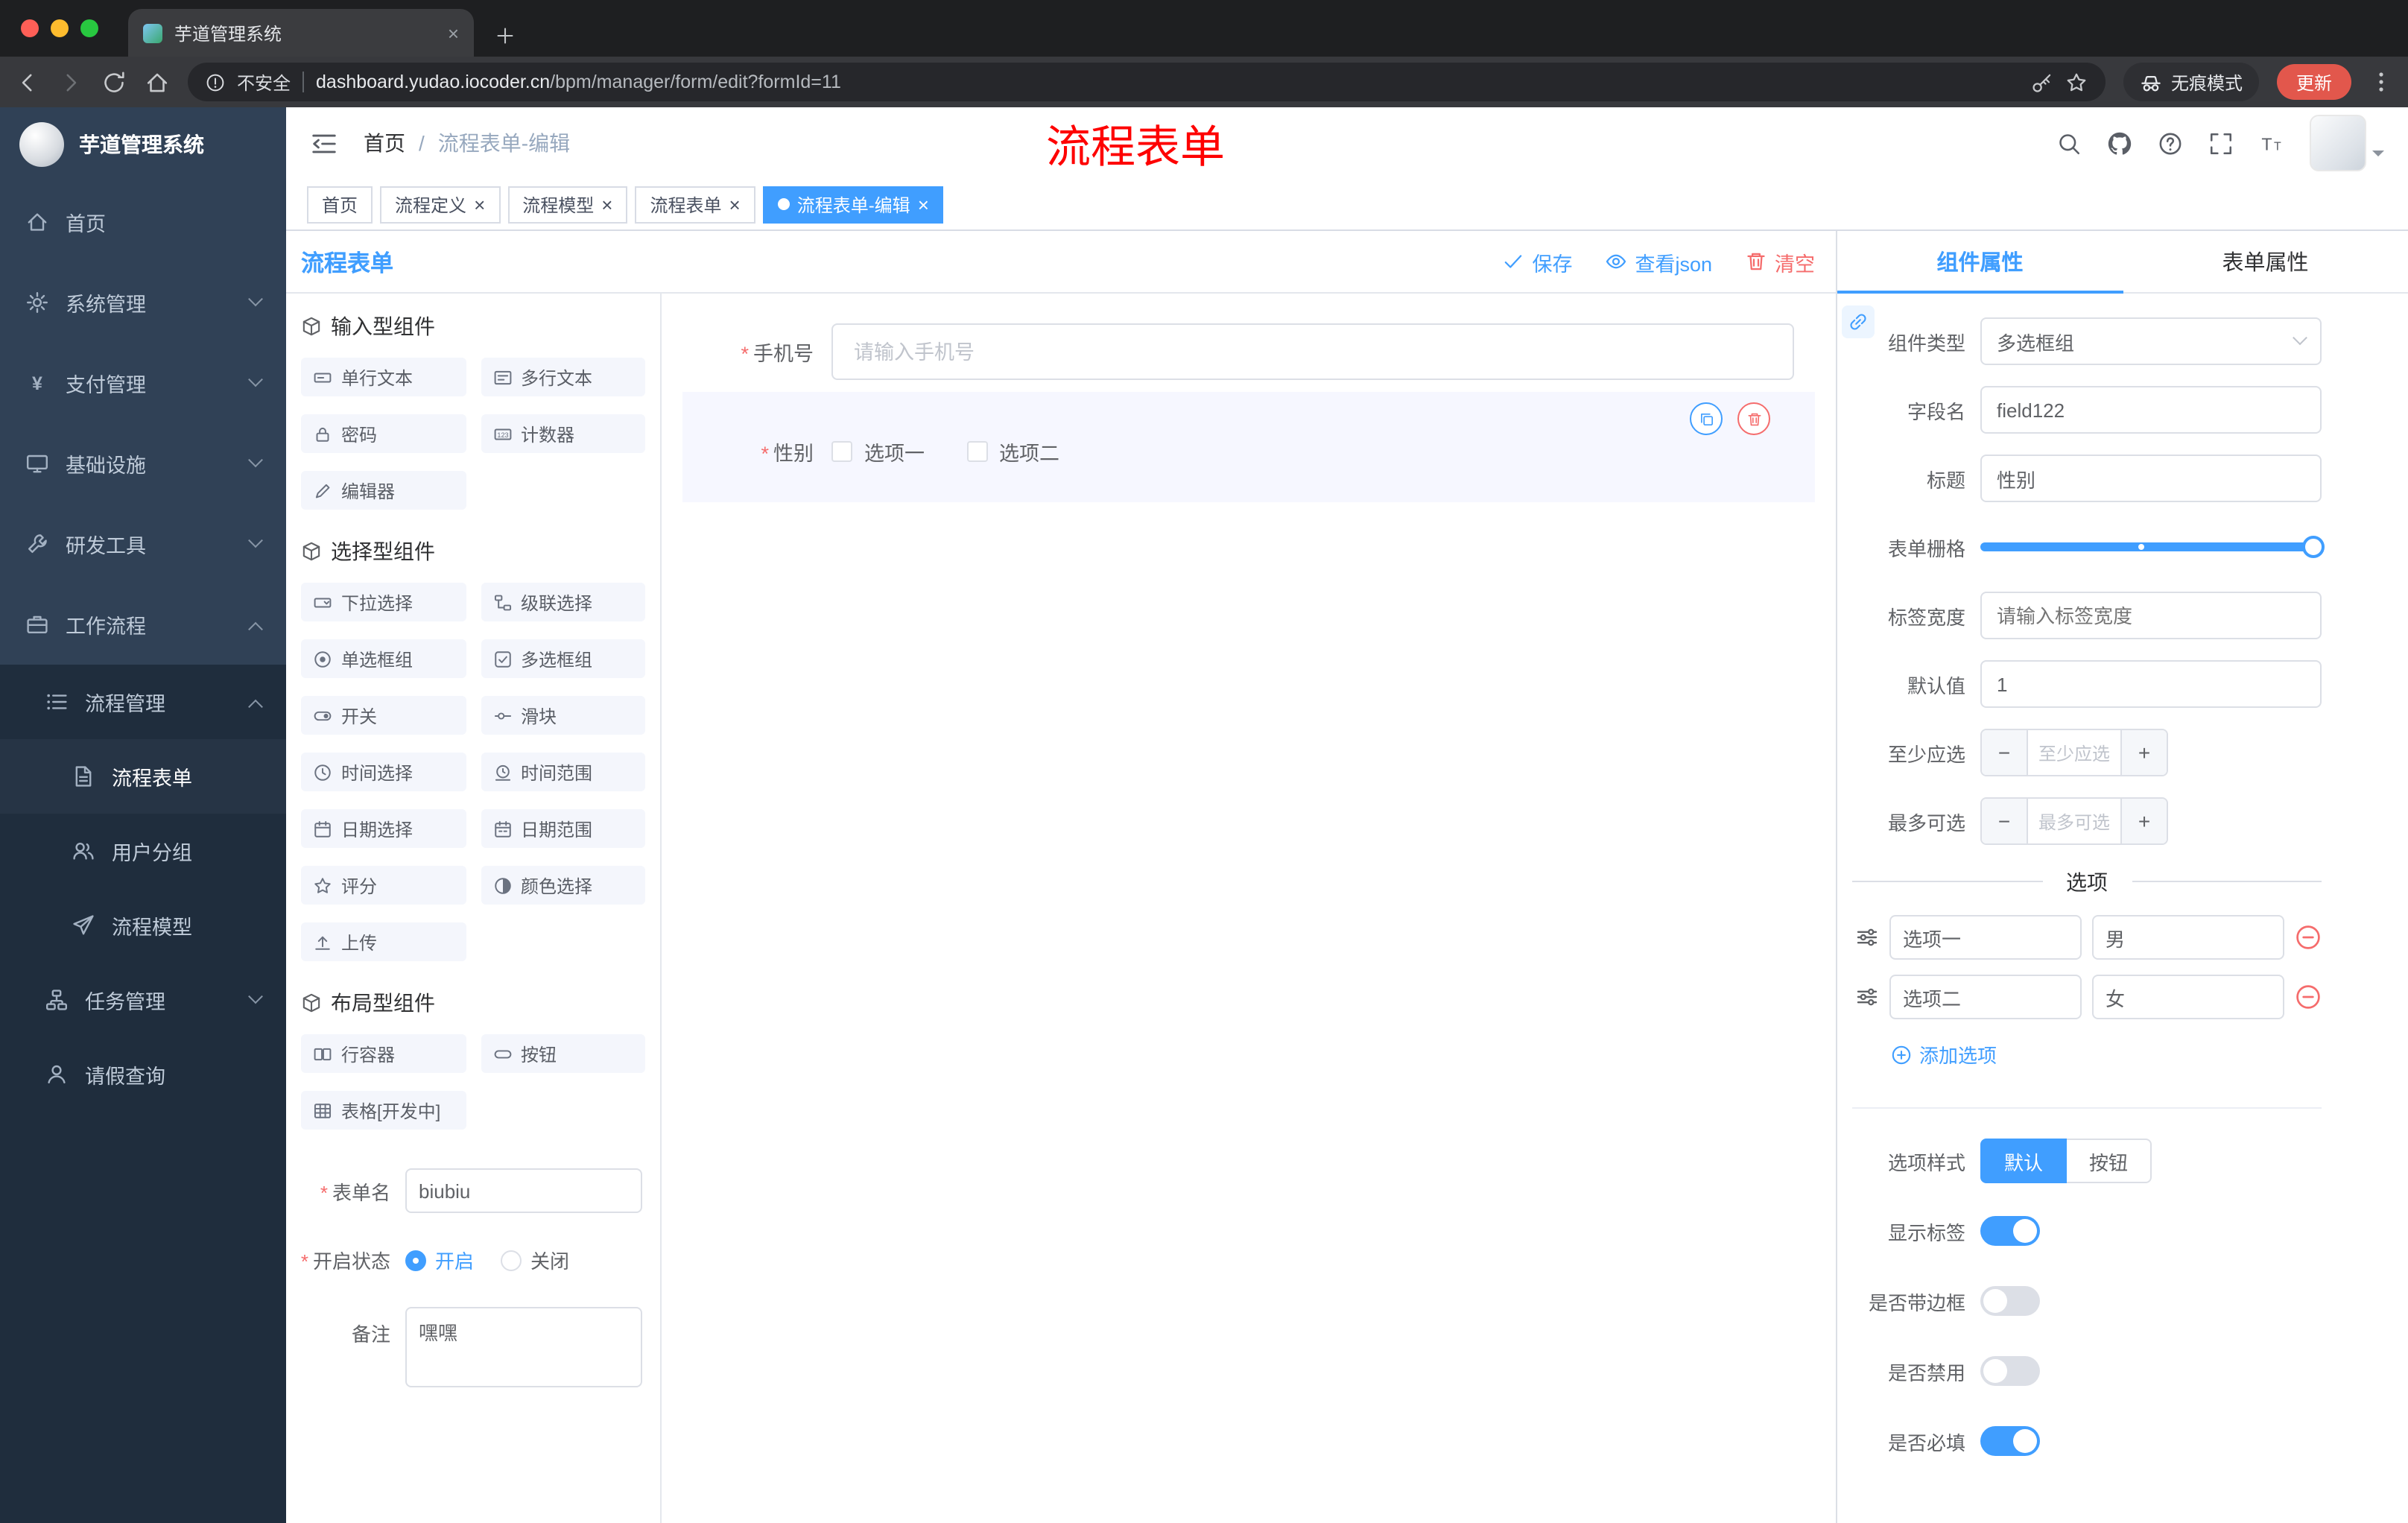 This screenshot has width=2408, height=1523. I want to click on palette-item-counter: 计数器, so click(563, 433).